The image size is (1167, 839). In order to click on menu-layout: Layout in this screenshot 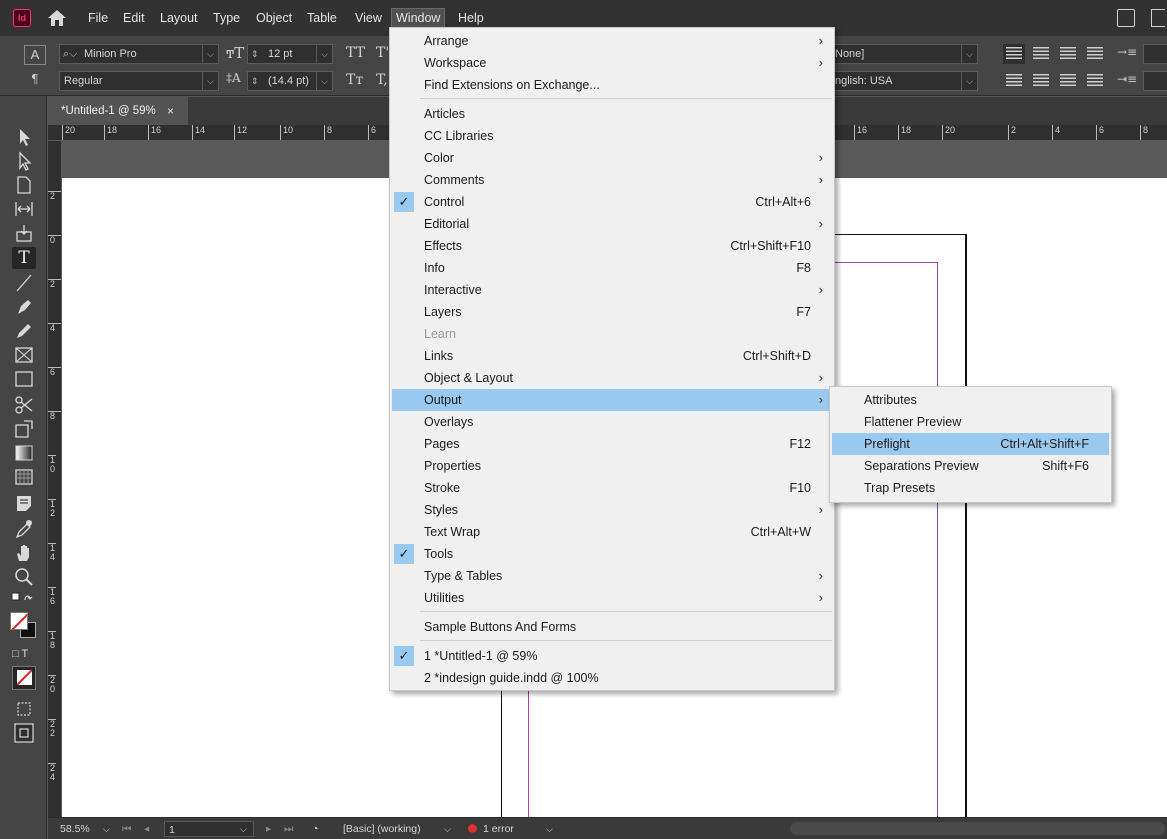, I will do `click(179, 18)`.